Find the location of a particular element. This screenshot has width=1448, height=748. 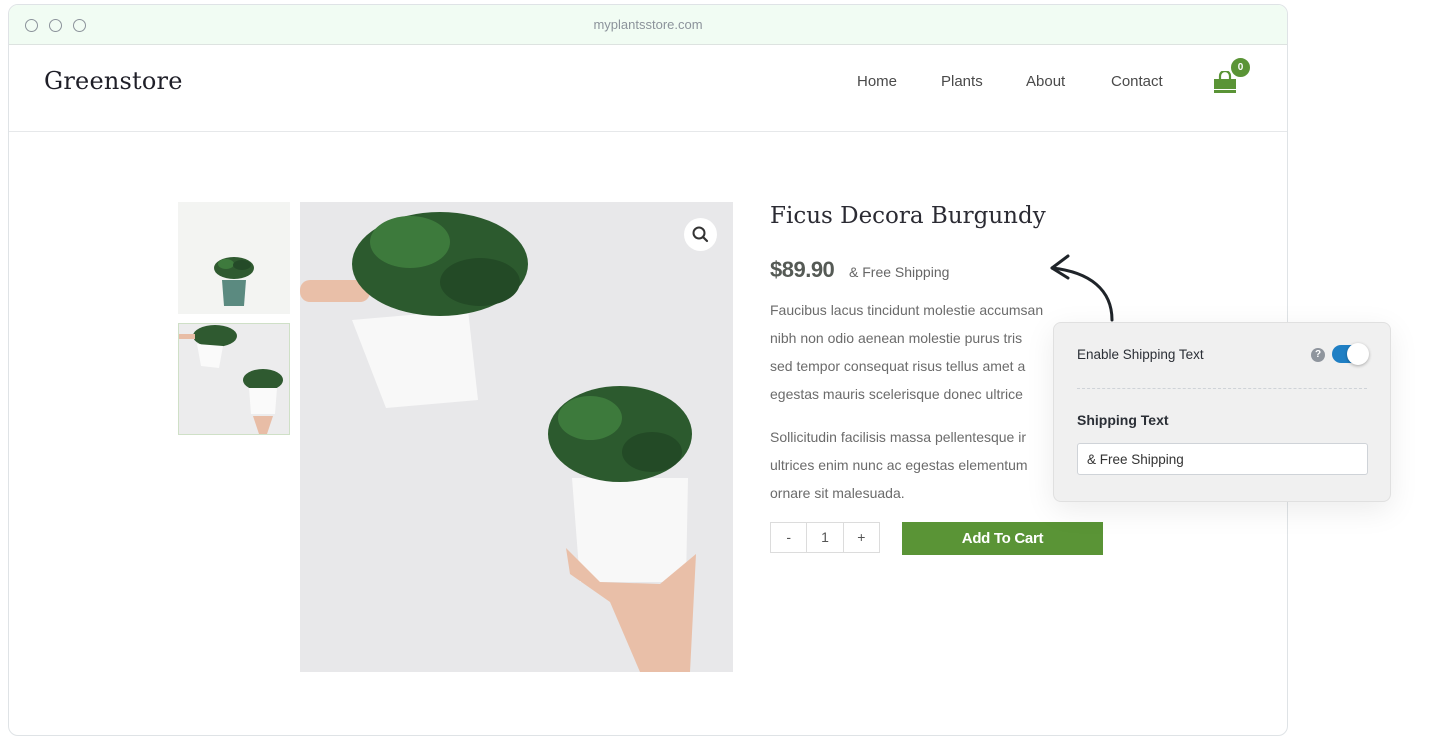

address-bar: myplantsstore.com is located at coordinates (648, 24).